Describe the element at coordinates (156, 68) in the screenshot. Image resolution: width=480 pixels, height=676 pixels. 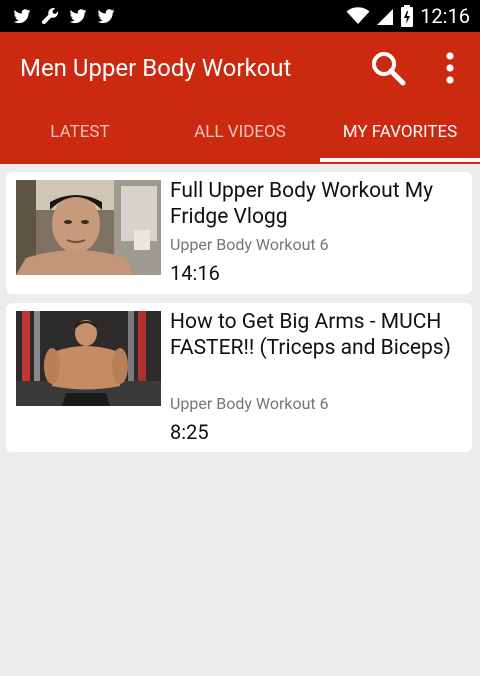
I see `app-title: Men Upper Body Workout` at that location.